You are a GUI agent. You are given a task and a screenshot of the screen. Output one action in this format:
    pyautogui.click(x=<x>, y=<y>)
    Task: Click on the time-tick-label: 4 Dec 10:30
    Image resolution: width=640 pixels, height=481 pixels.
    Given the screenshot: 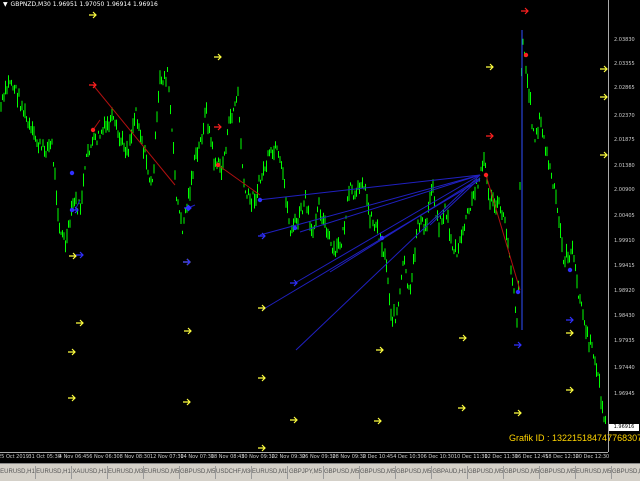 What is the action you would take?
    pyautogui.click(x=408, y=457)
    